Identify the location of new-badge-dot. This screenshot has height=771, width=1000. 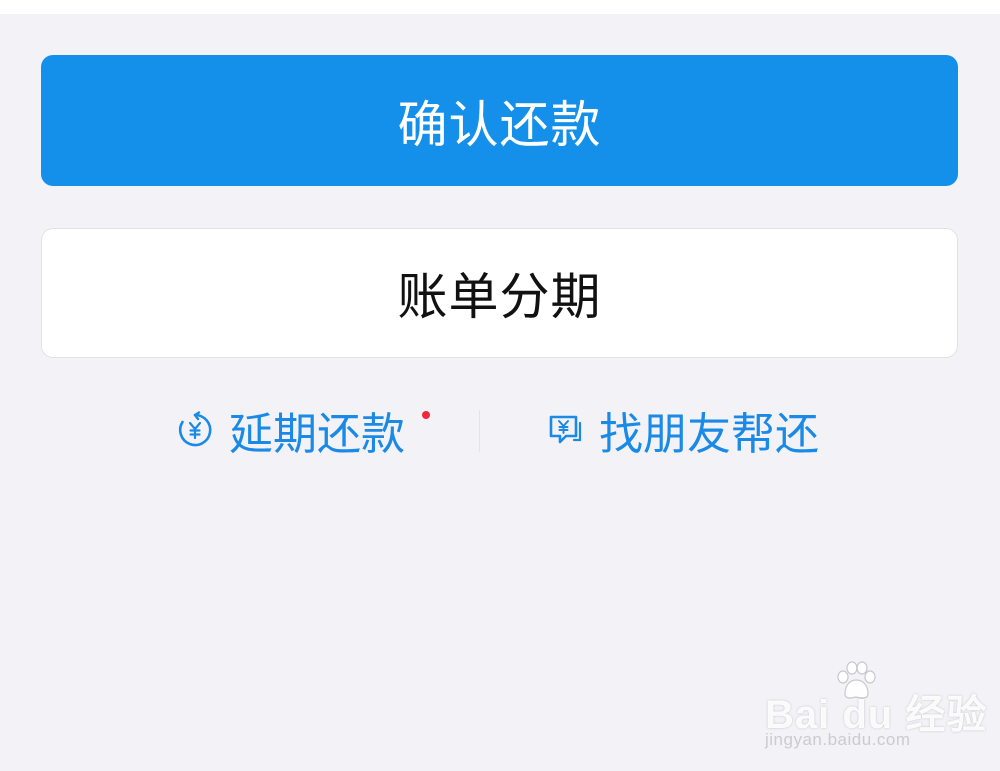
(426, 415).